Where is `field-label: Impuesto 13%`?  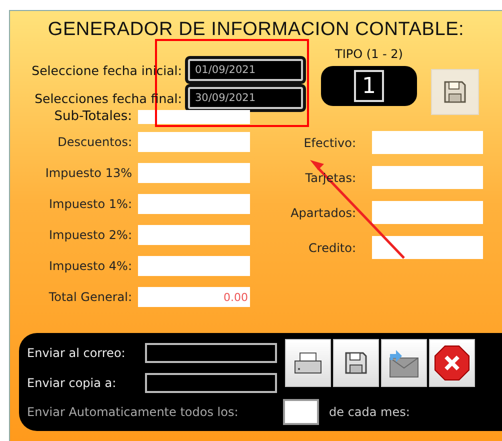 field-label: Impuesto 13% is located at coordinates (88, 173).